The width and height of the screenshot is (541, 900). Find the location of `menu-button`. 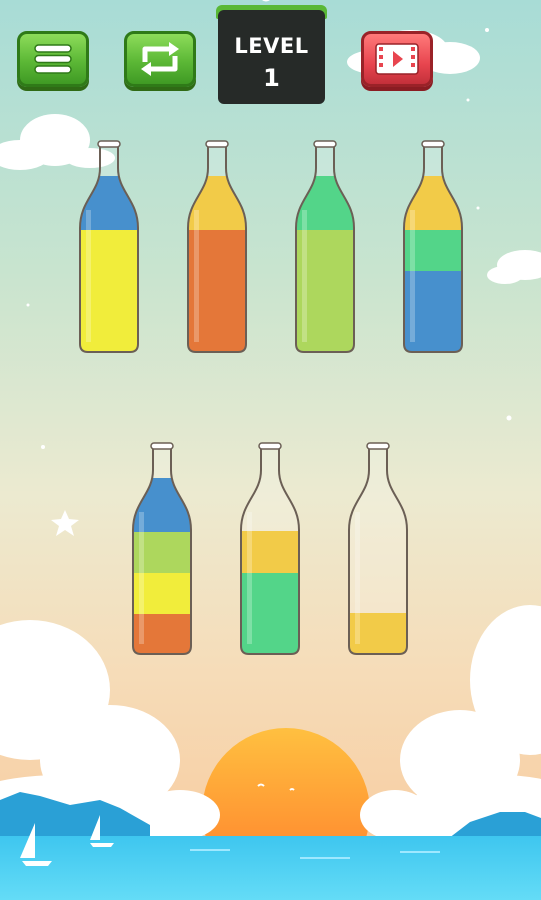

menu-button is located at coordinates (53, 59).